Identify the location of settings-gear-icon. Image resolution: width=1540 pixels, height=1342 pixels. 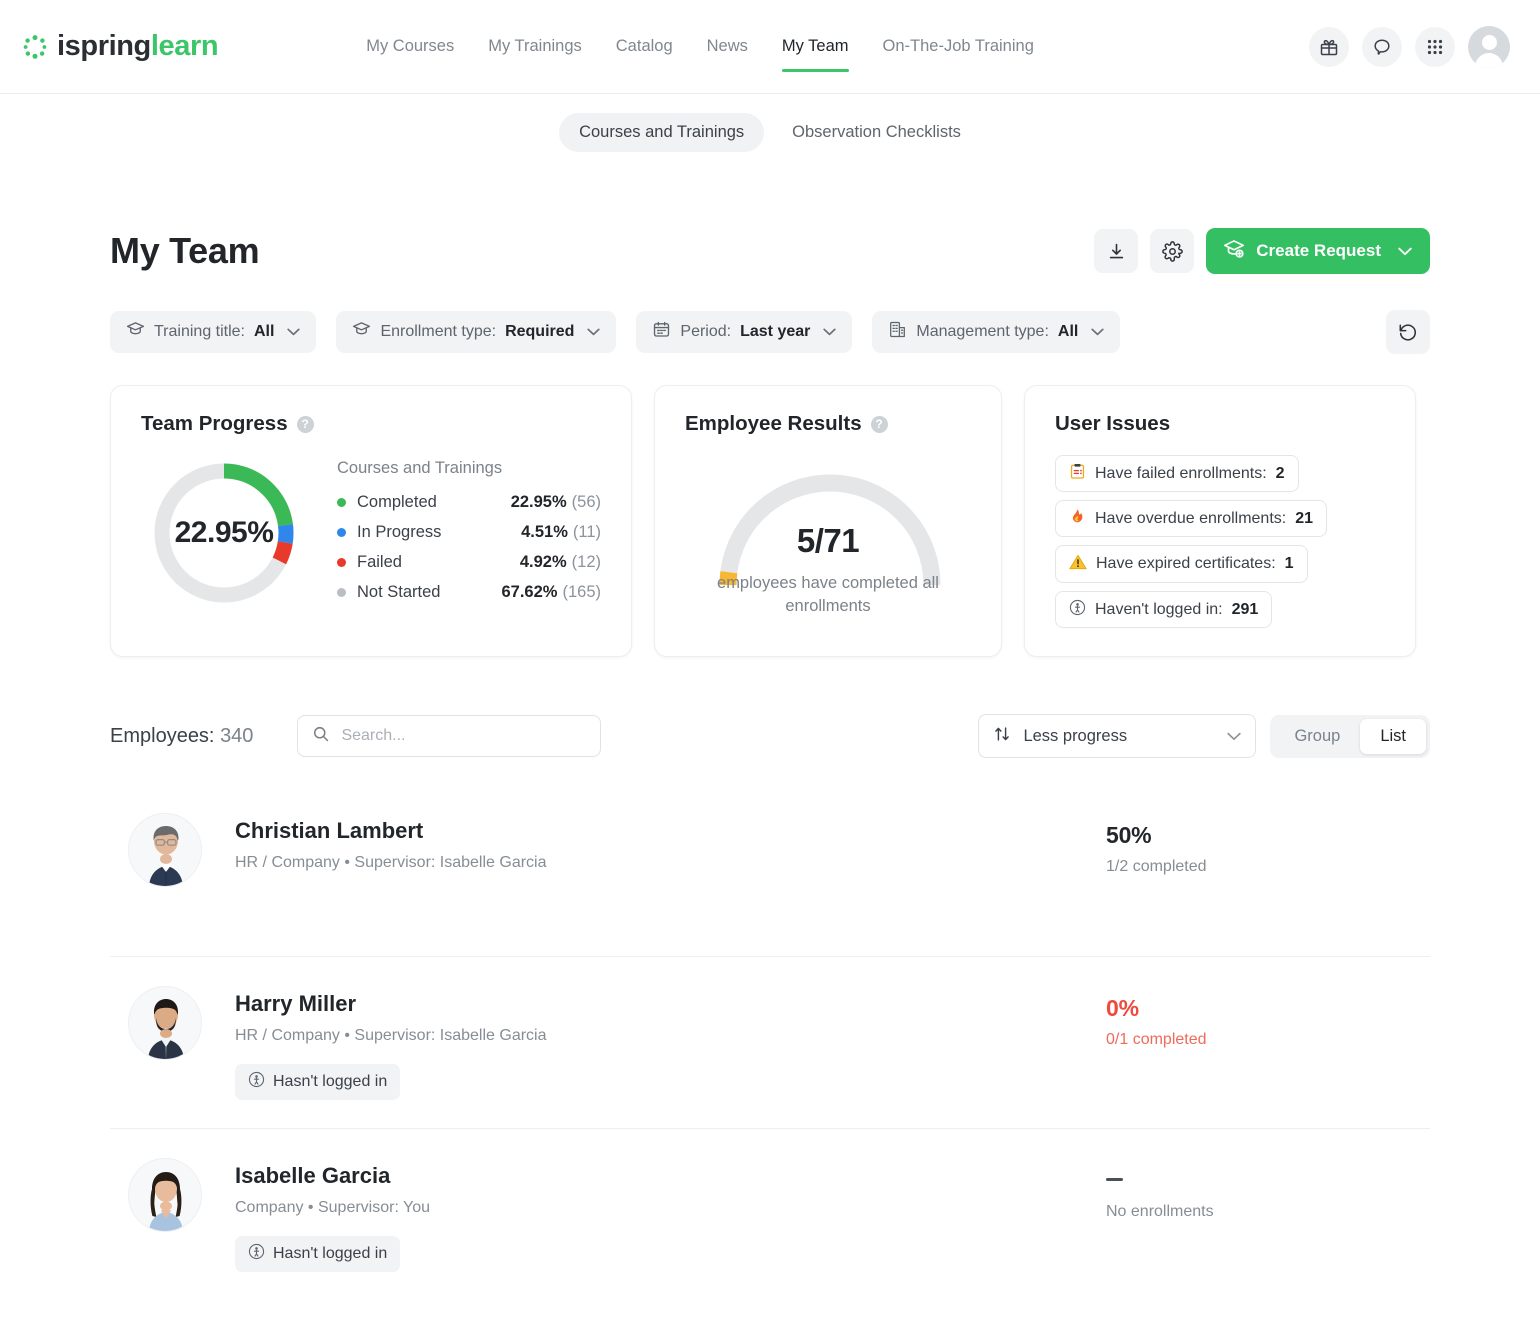
(1172, 251).